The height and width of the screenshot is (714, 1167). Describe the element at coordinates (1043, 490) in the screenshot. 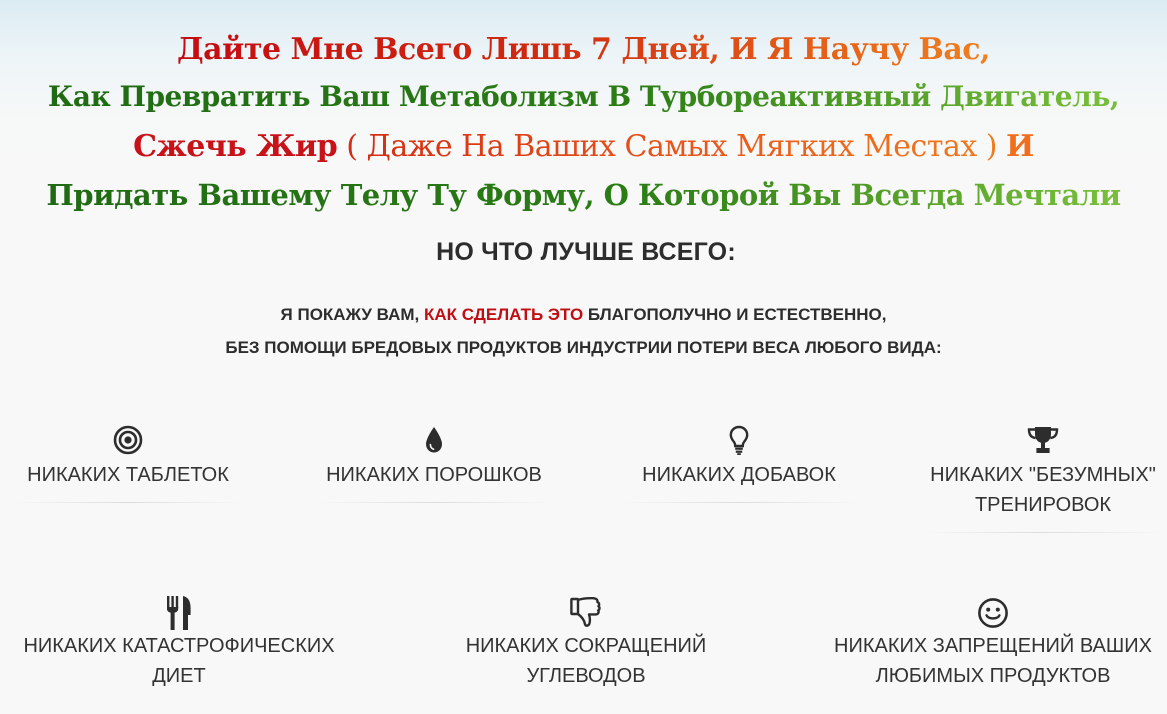

I see `feature-label: НИКАКИХ "БЕЗУМНЫХ" ТРЕНИРОВОК` at that location.